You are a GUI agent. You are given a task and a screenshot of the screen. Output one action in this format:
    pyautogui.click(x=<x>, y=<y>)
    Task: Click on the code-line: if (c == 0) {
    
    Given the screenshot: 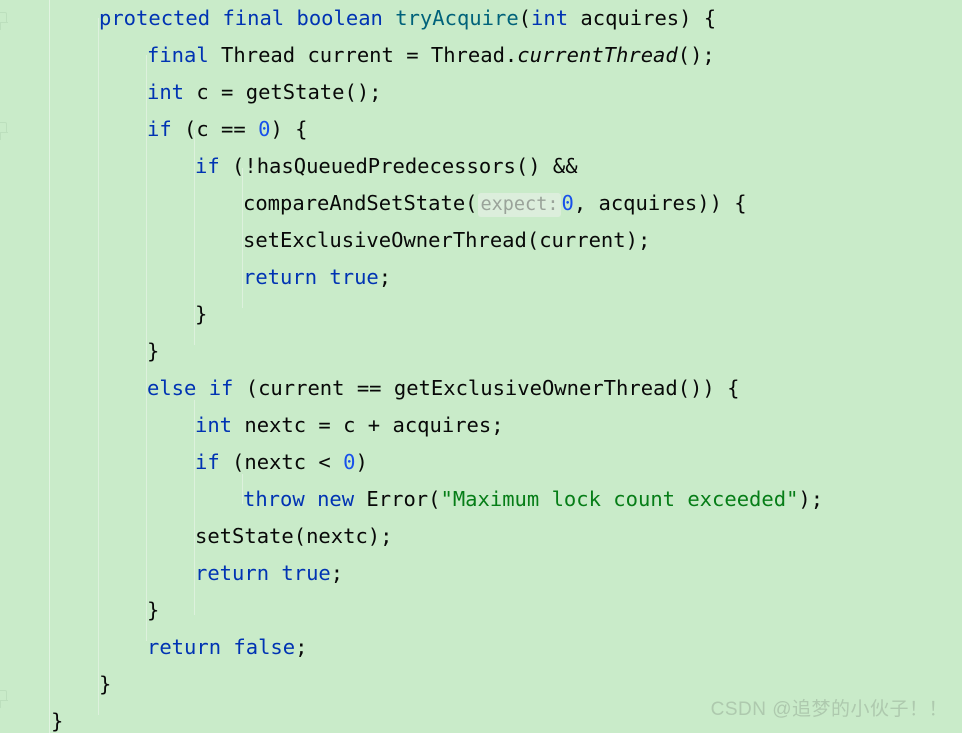 What is the action you would take?
    pyautogui.click(x=554, y=129)
    